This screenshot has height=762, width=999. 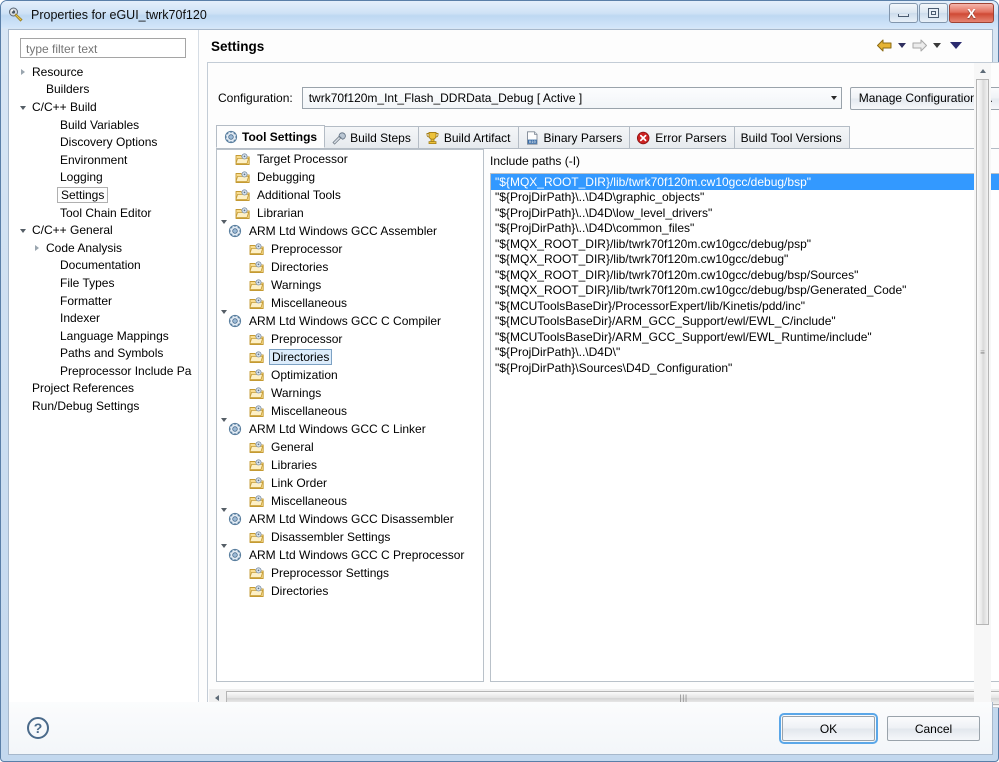 I want to click on sidebar-item-c-c-general: C/C++ General, so click(x=103, y=230).